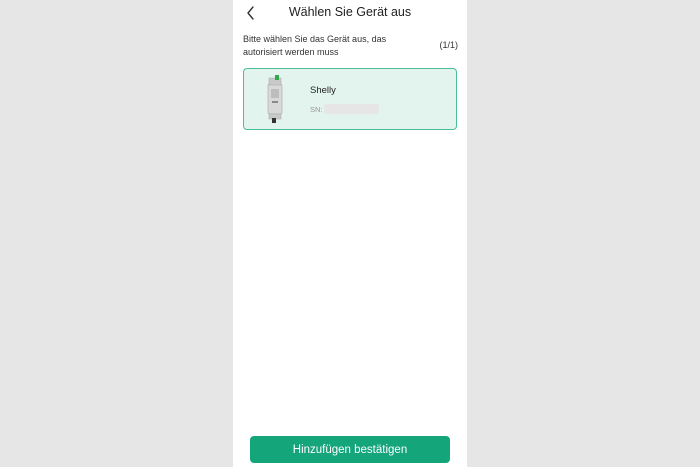 This screenshot has height=467, width=700. What do you see at coordinates (350, 99) in the screenshot?
I see `device-card-shelly: Shelly SN:` at bounding box center [350, 99].